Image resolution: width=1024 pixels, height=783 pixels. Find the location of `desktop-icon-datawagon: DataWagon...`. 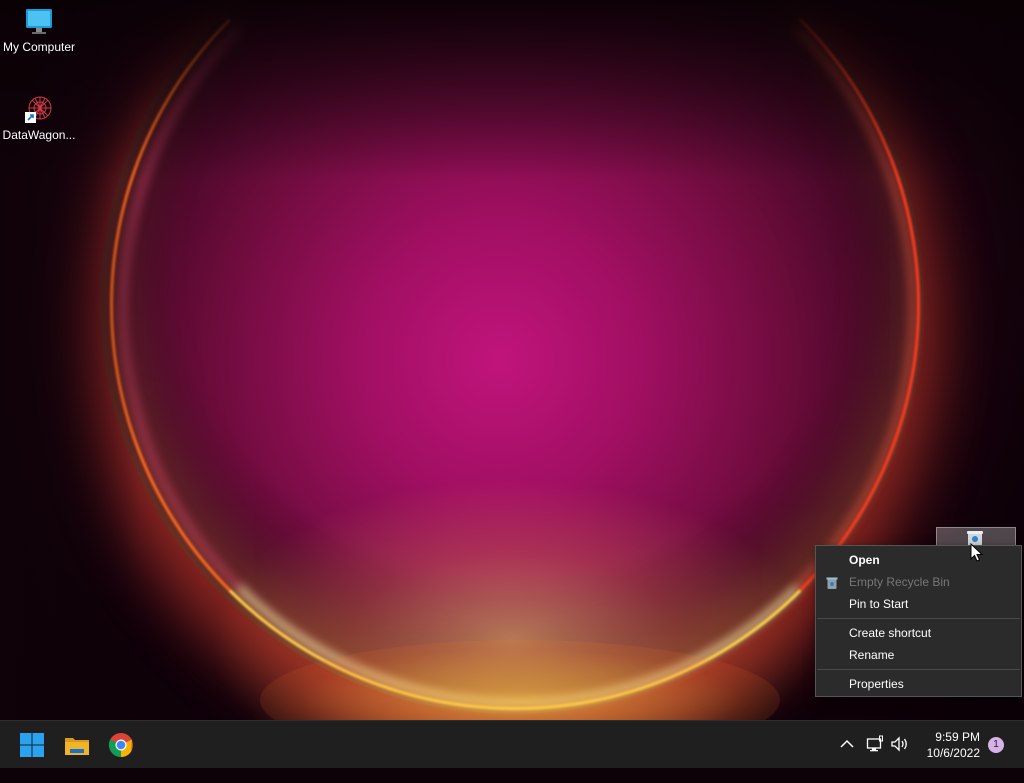

desktop-icon-datawagon: DataWagon... is located at coordinates (39, 118).